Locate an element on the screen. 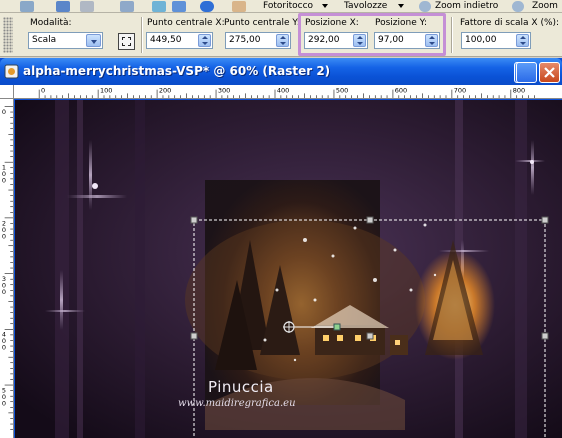 Image resolution: width=562 pixels, height=438 pixels. rotation-handle is located at coordinates (337, 327).